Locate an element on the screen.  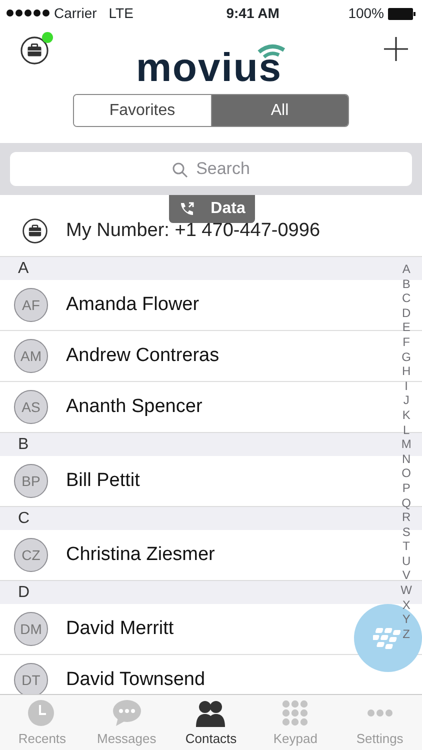
index-letter: Q is located at coordinates (406, 503).